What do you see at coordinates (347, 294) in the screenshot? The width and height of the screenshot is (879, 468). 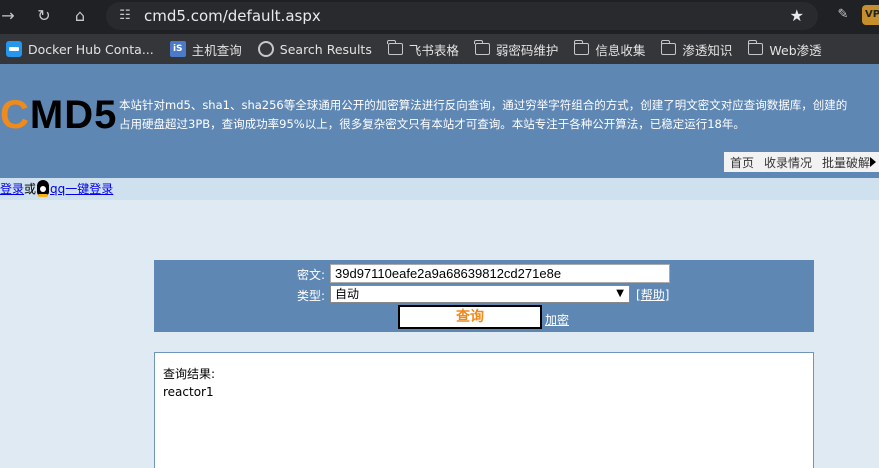 I see `type-selected-value: 自动` at bounding box center [347, 294].